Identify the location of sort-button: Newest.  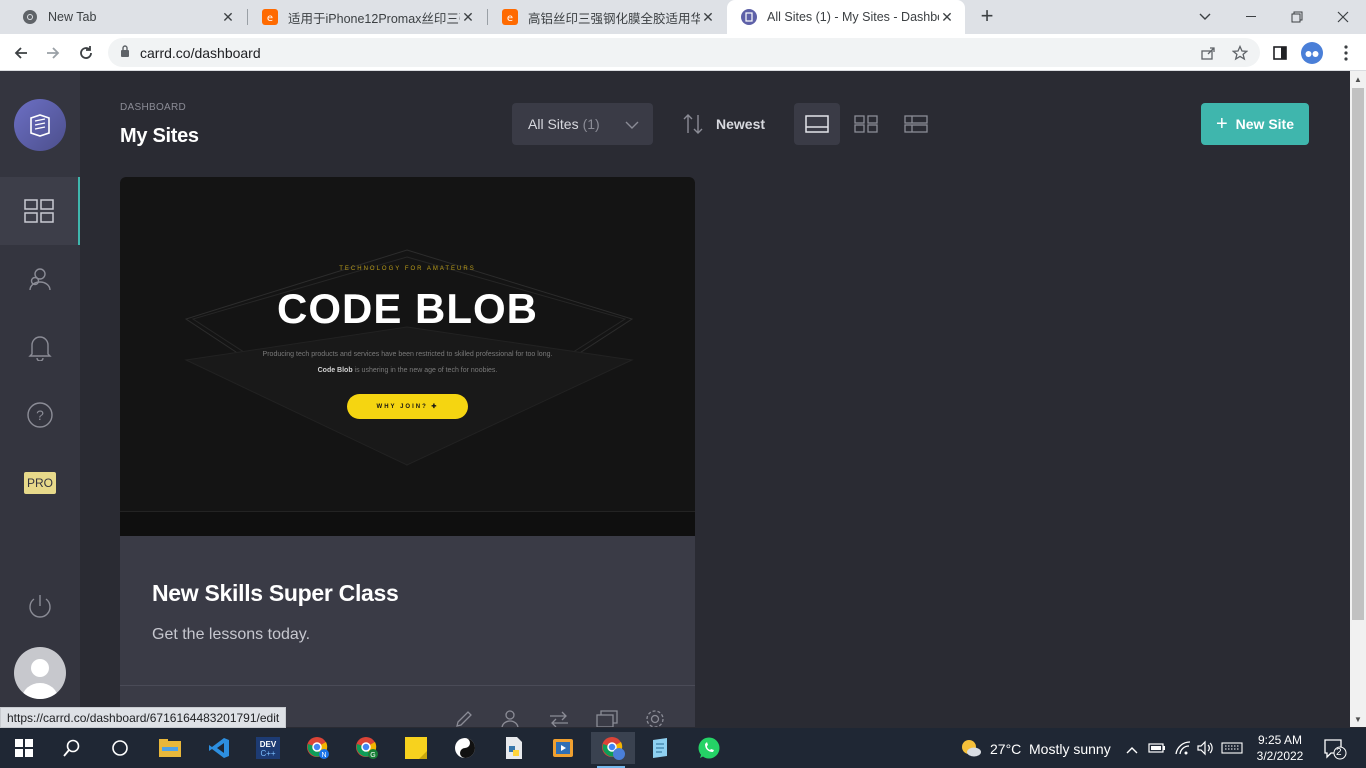
(723, 124).